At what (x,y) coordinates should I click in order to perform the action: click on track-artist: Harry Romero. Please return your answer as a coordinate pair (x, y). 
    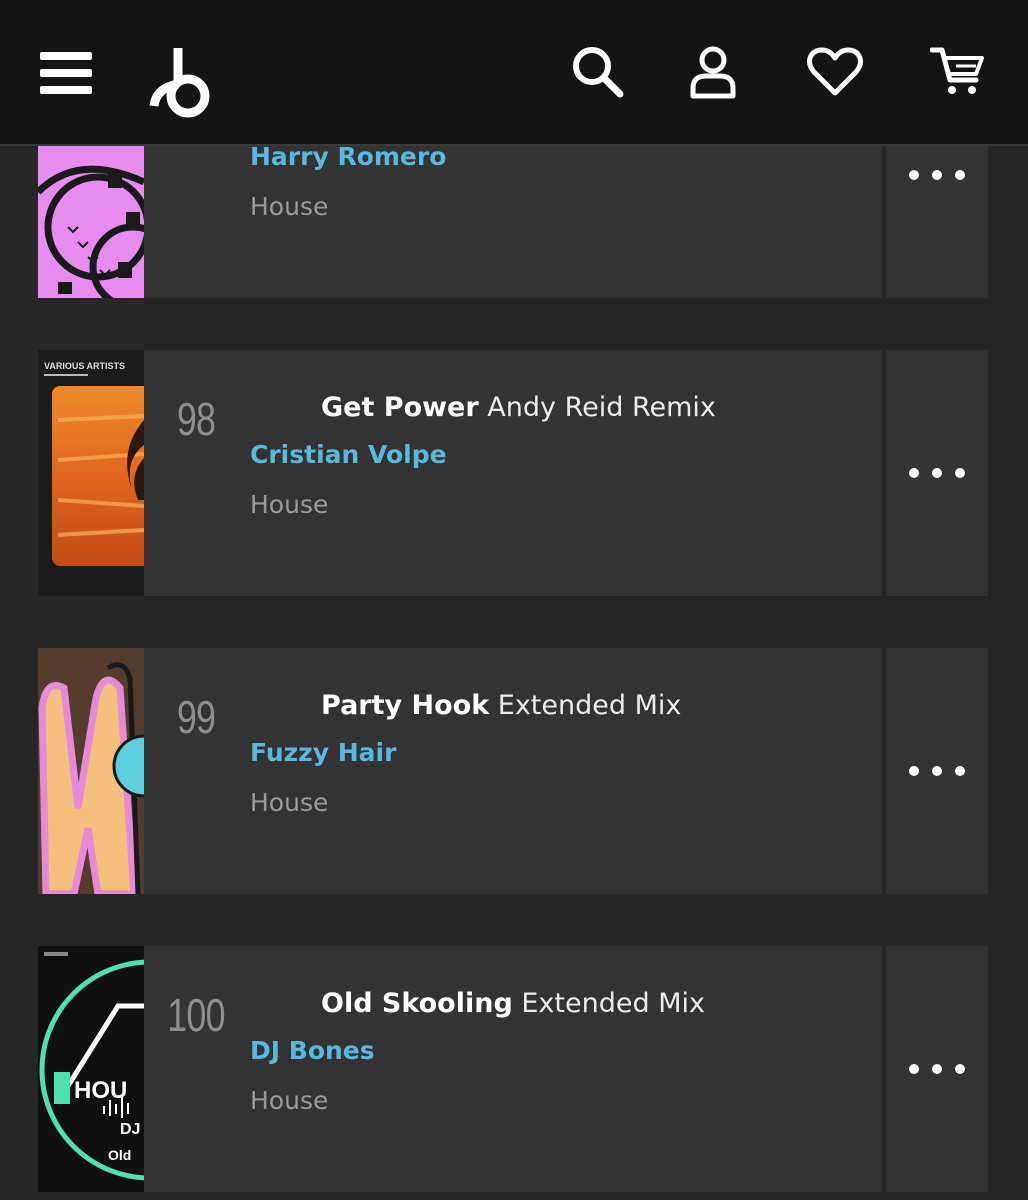
    Looking at the image, I should click on (348, 156).